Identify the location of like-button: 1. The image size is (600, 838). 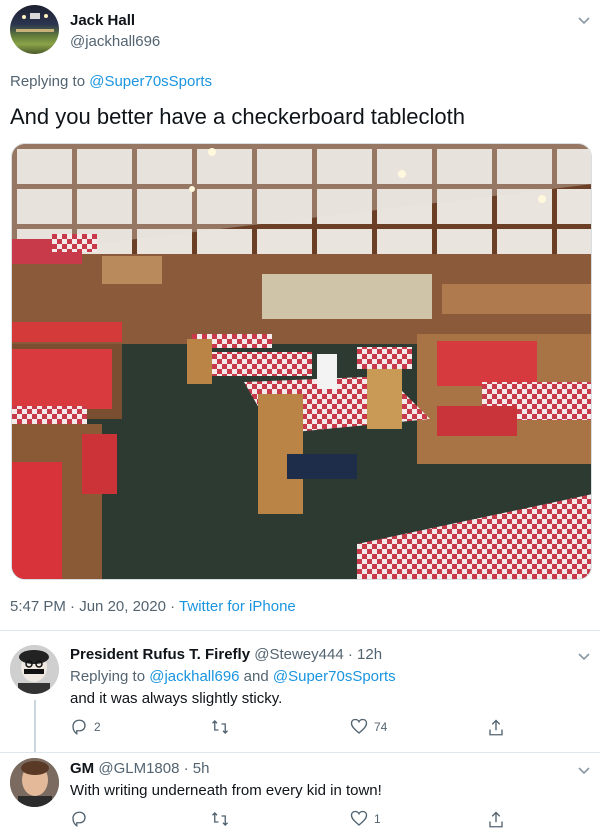
(365, 819).